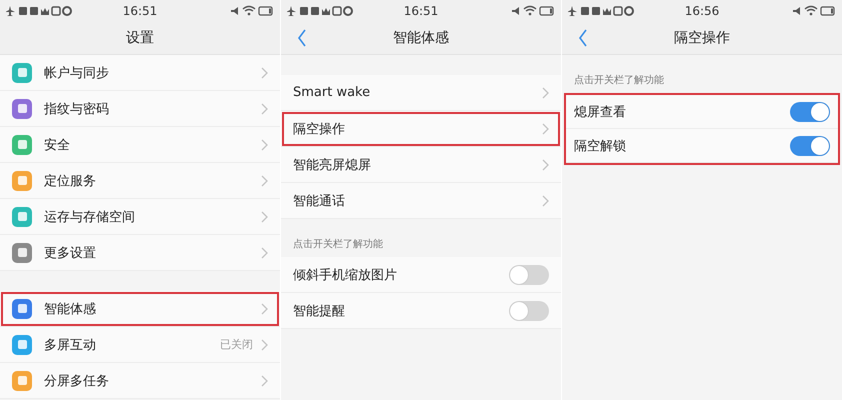 This screenshot has width=842, height=400. I want to click on settings-row: 智能亮屏熄屏, so click(421, 165).